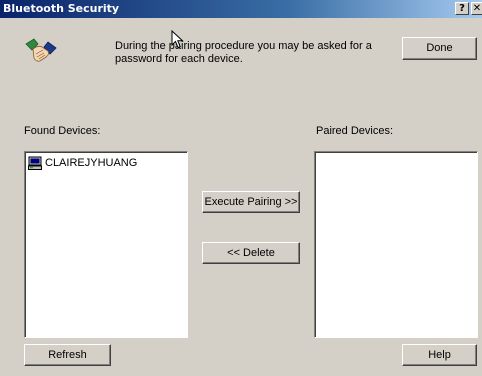 The height and width of the screenshot is (376, 482). Describe the element at coordinates (476, 8) in the screenshot. I see `close-title-button: ✕` at that location.